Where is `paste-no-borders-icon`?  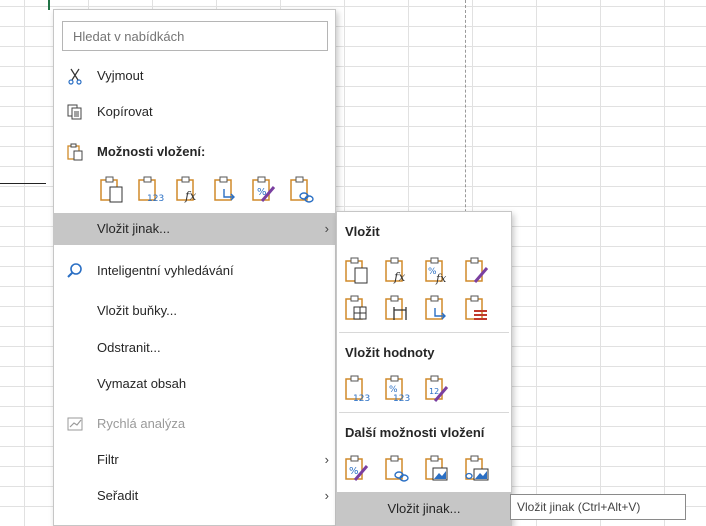 paste-no-borders-icon is located at coordinates (357, 309).